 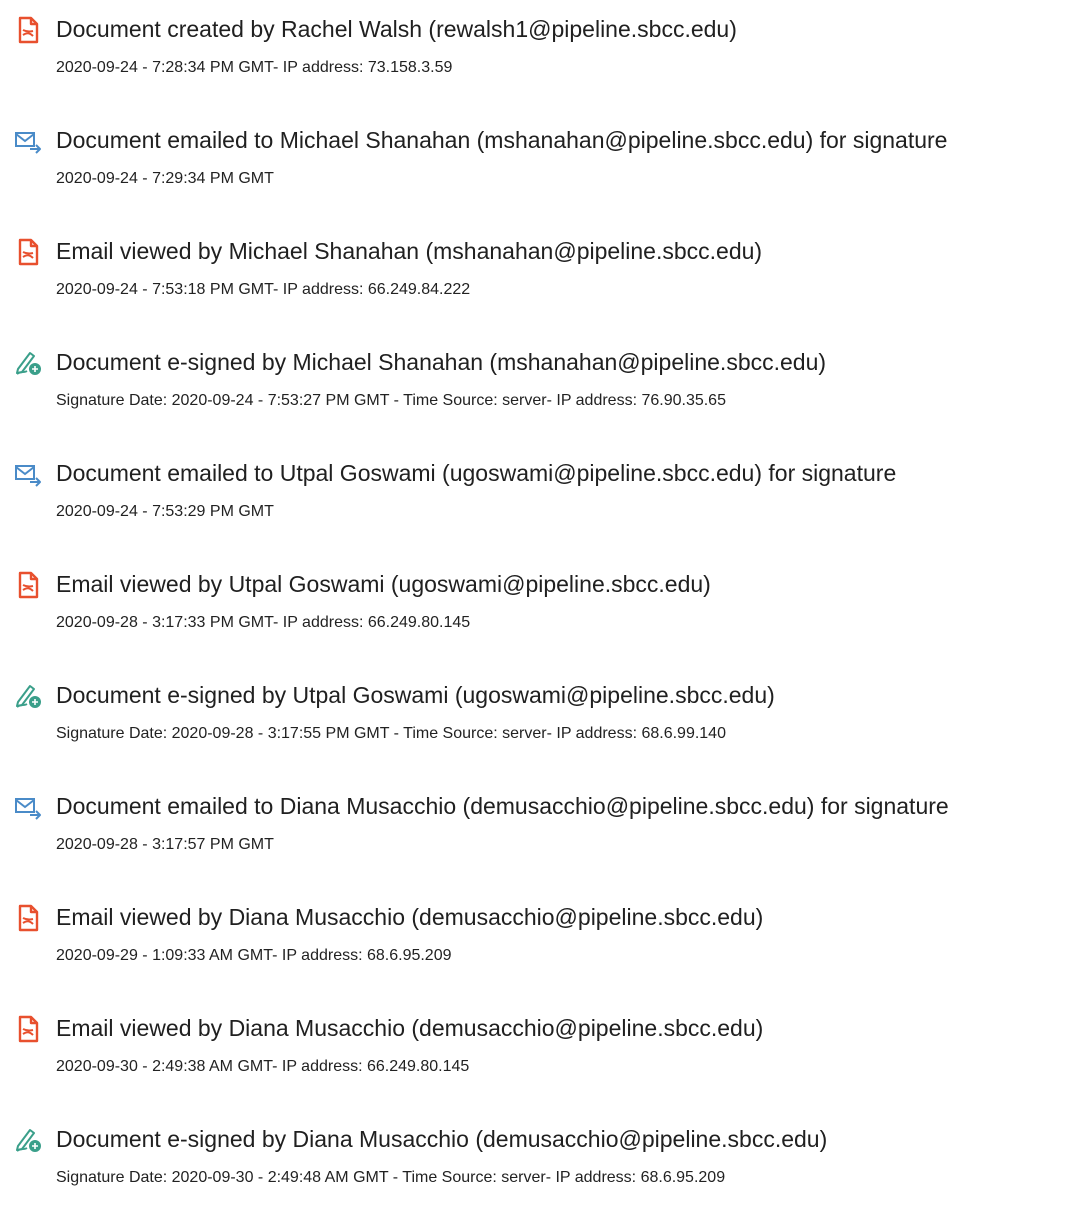 What do you see at coordinates (165, 178) in the screenshot?
I see `event-detail: 2020-09-24 - 7:29:34 PM GMT` at bounding box center [165, 178].